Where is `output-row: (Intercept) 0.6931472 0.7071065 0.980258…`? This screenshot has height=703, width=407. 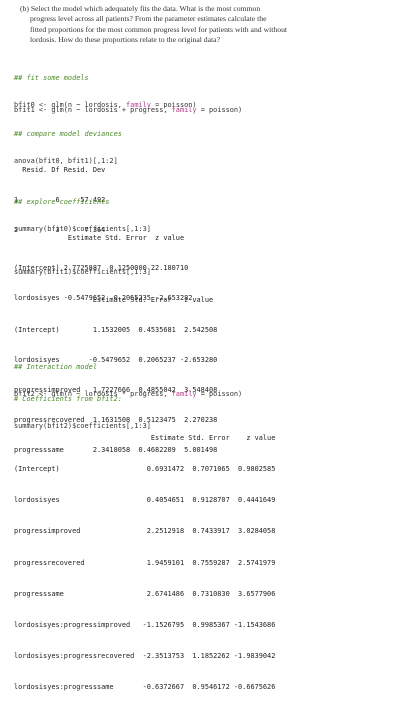
output-row: (Intercept) 0.6931472 0.7071065 0.980258… is located at coordinates (145, 469).